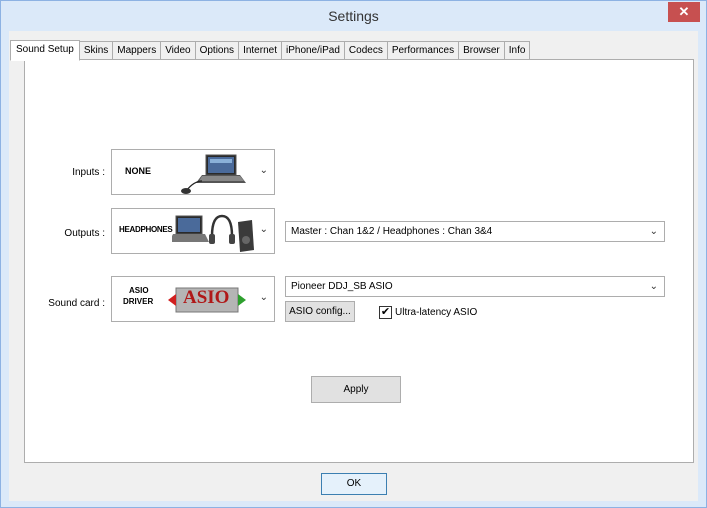 The height and width of the screenshot is (508, 707). I want to click on outputs-select: HEADPHONES ⌄, so click(193, 231).